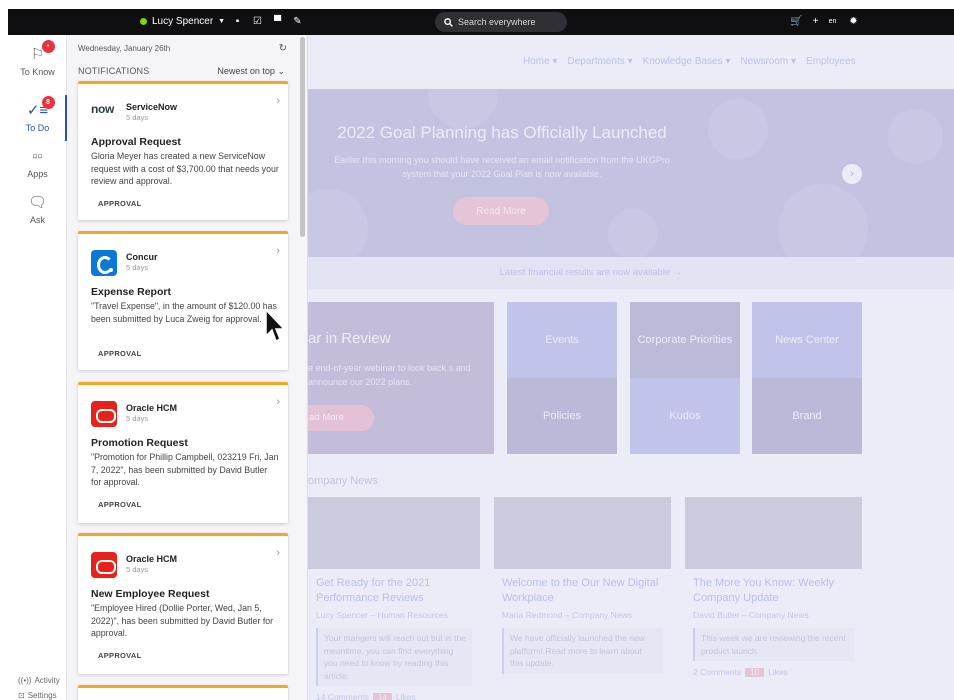 The image size is (954, 700). What do you see at coordinates (341, 418) in the screenshot?
I see `year-review-button: ad More` at bounding box center [341, 418].